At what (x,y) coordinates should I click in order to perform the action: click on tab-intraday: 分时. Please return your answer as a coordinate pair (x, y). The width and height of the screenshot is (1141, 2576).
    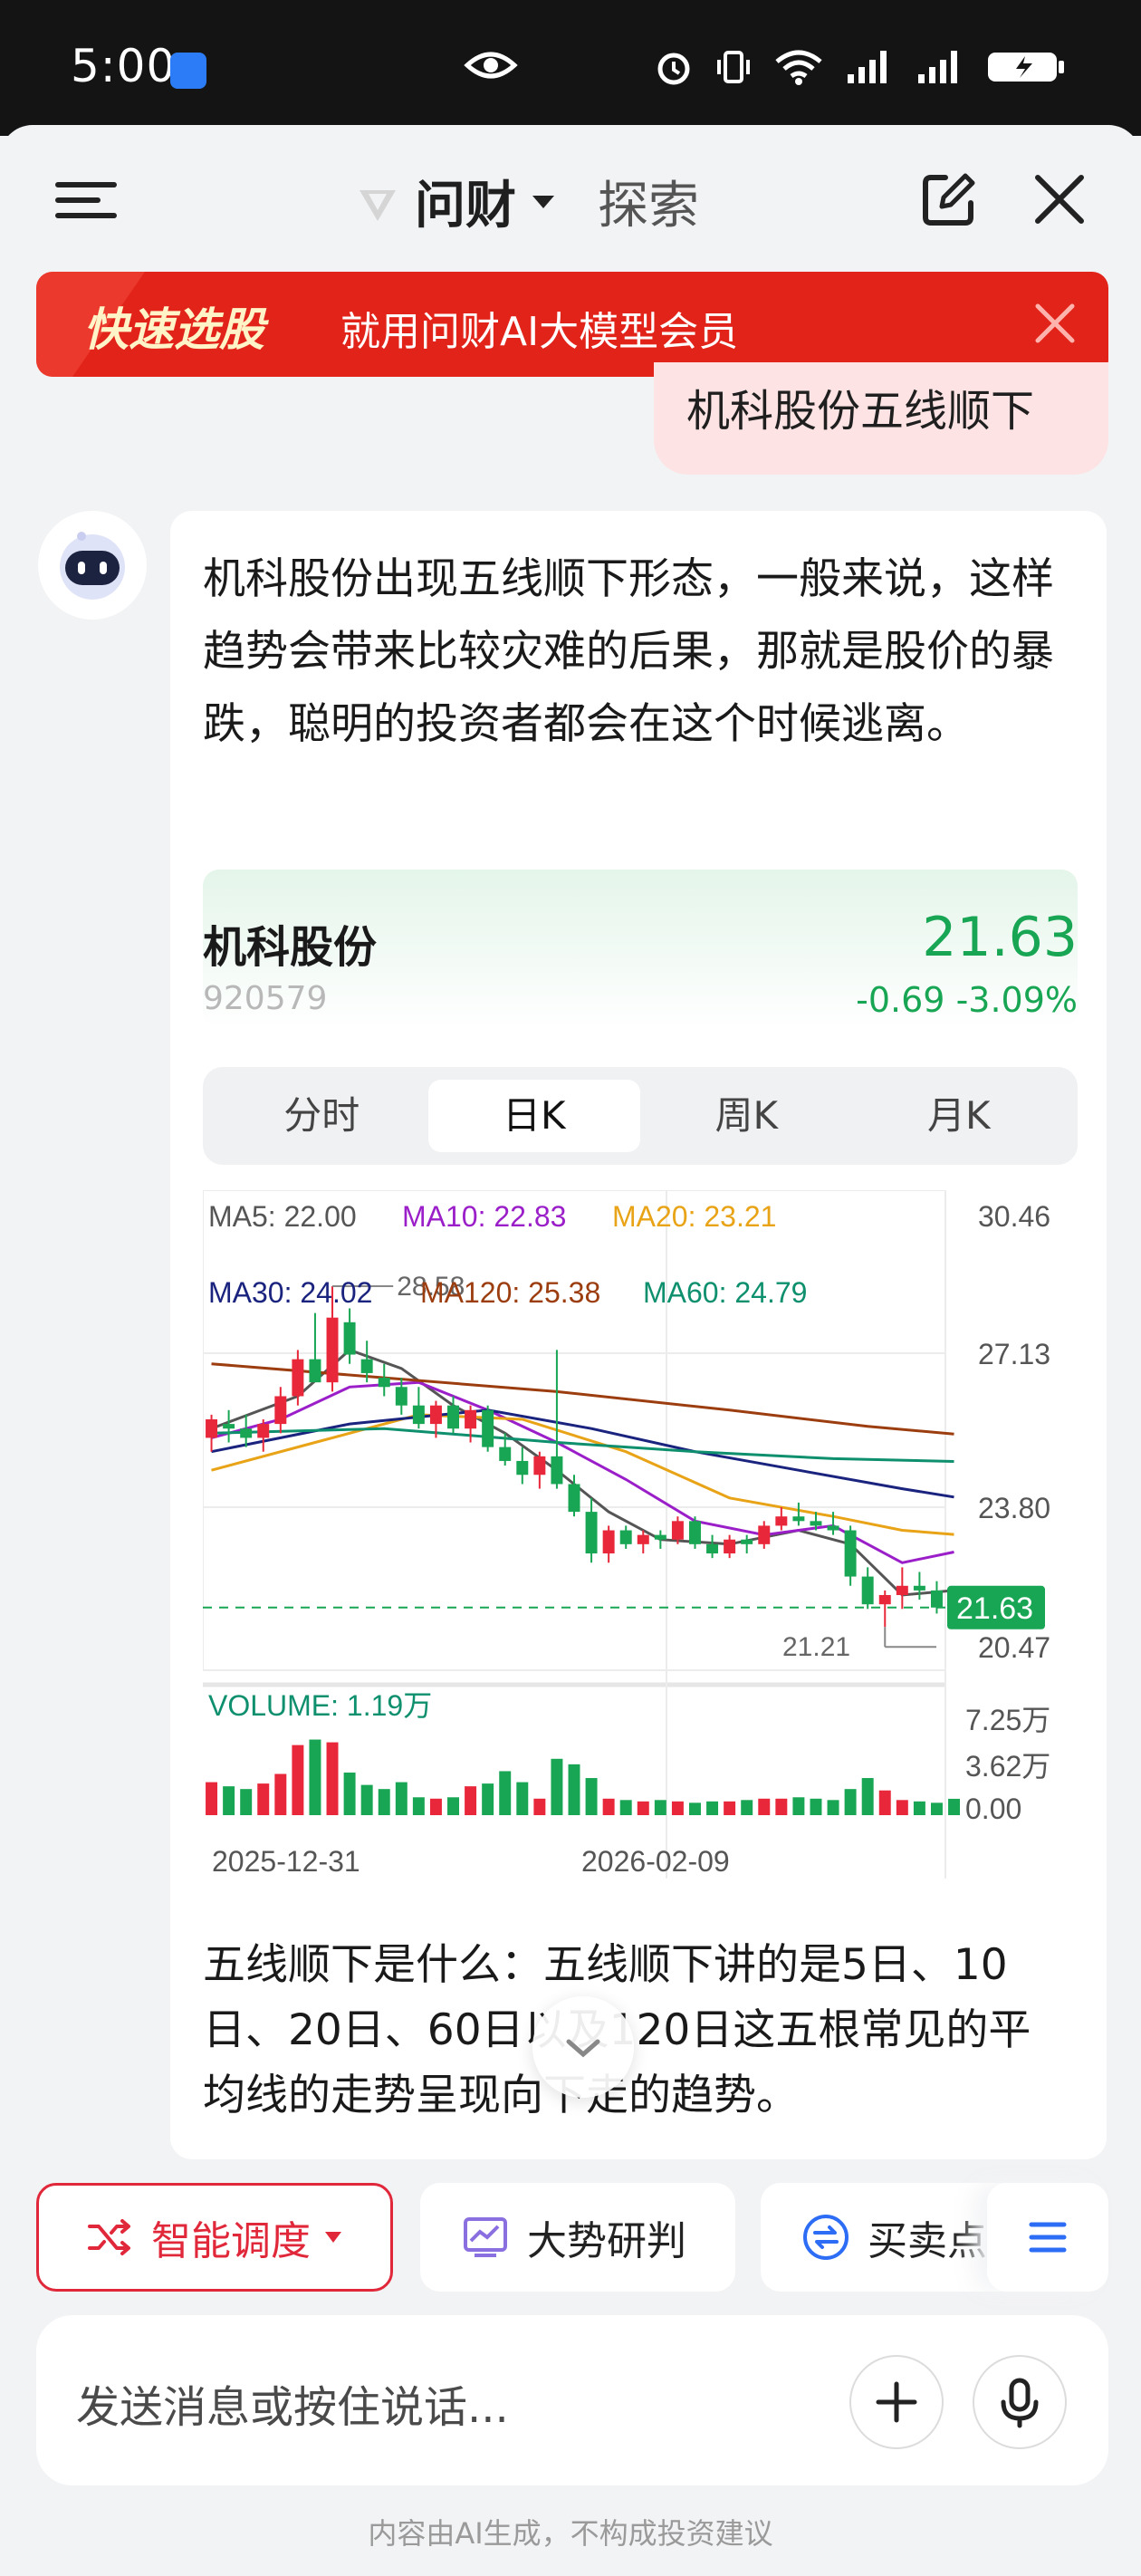
    Looking at the image, I should click on (322, 1116).